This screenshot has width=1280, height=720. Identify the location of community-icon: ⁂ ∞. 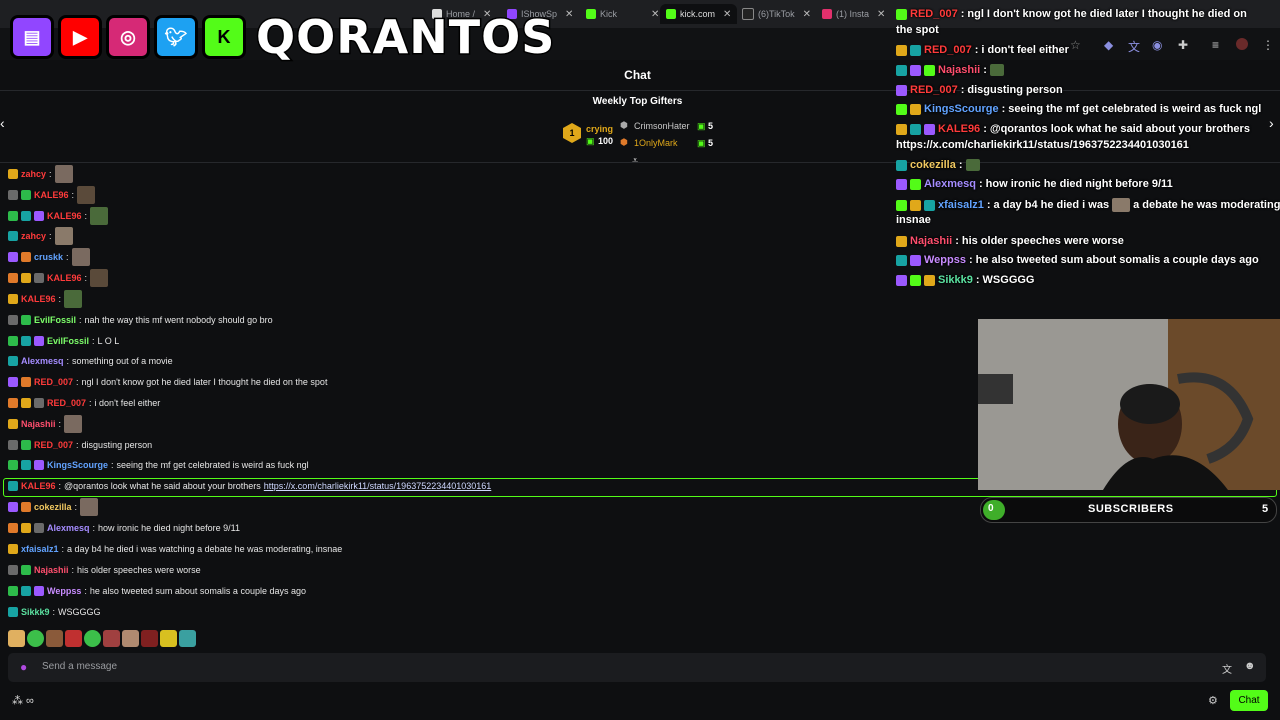
(23, 700).